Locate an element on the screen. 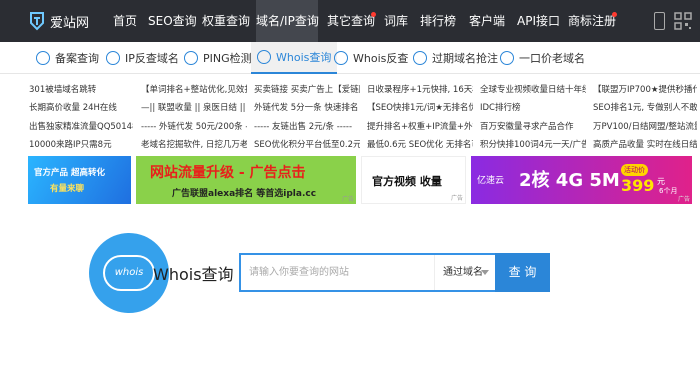 This screenshot has height=378, width=700. tab-label: Whois反查 is located at coordinates (381, 58).